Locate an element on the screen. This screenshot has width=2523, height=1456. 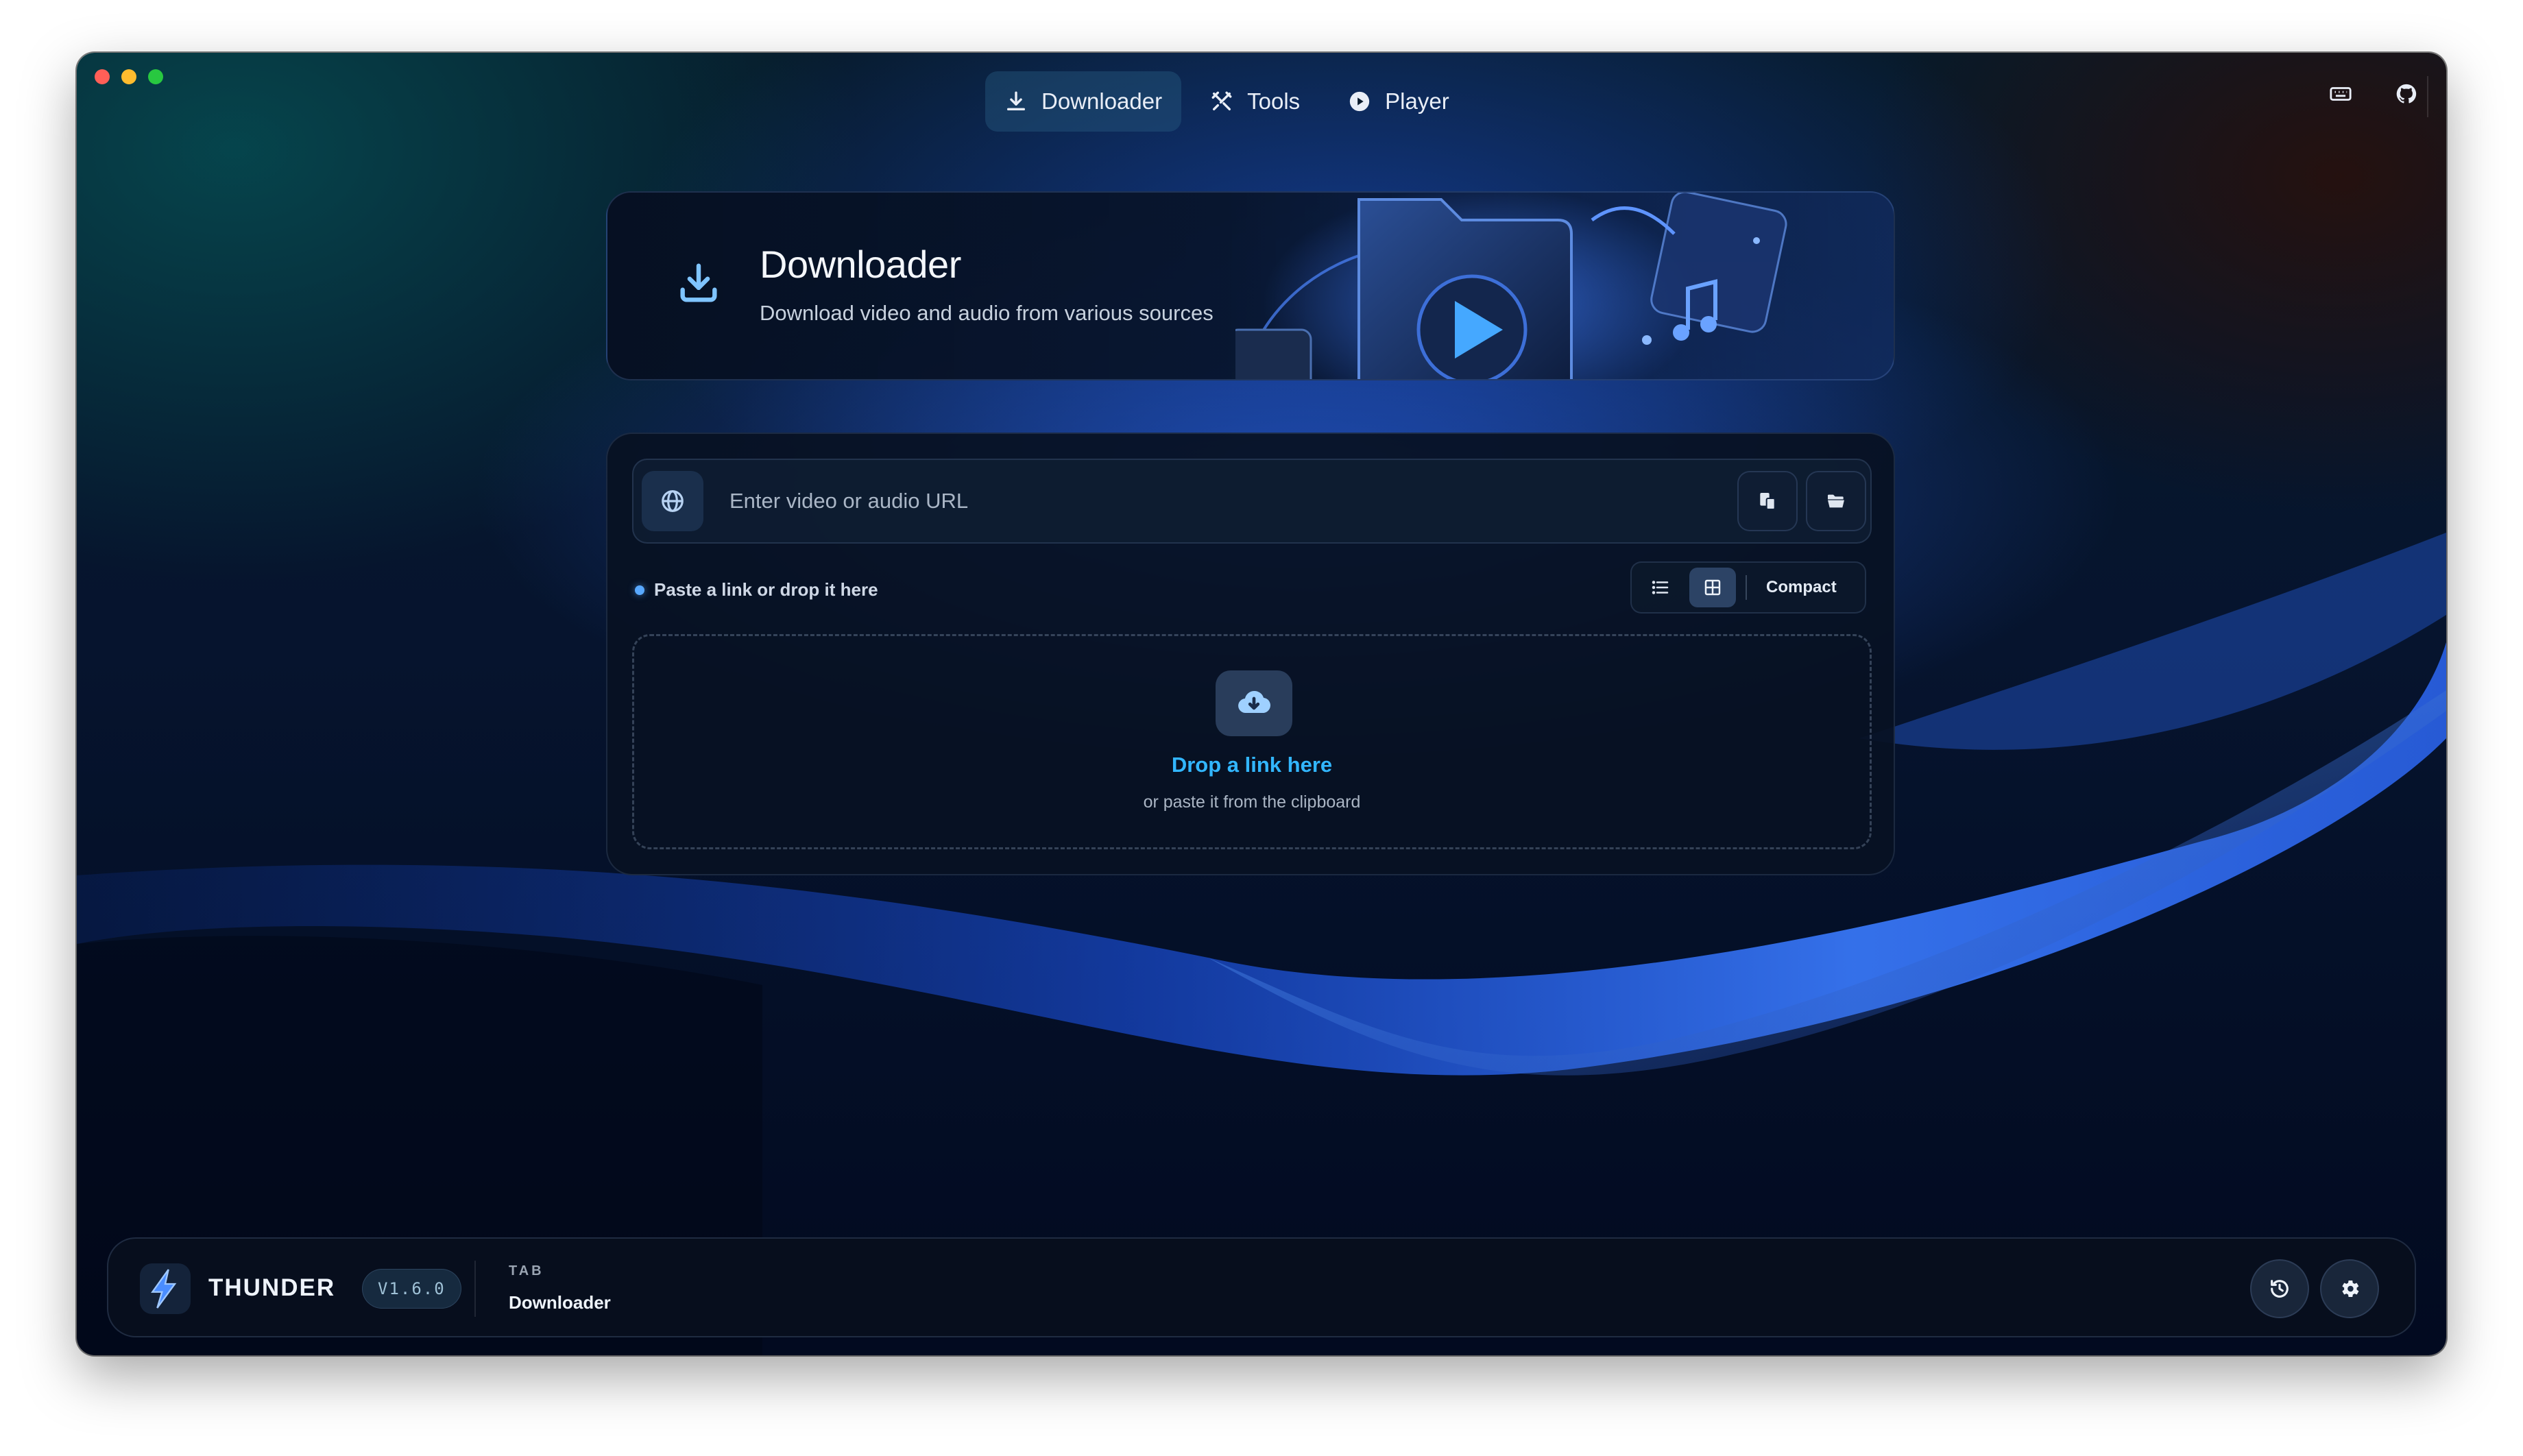
minimize-window-button is located at coordinates (128, 76).